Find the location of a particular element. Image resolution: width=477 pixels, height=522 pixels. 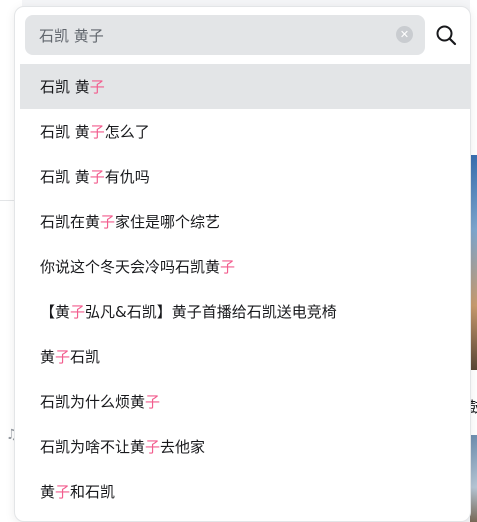

suggestion-text: 石凯在黄 is located at coordinates (70, 222).